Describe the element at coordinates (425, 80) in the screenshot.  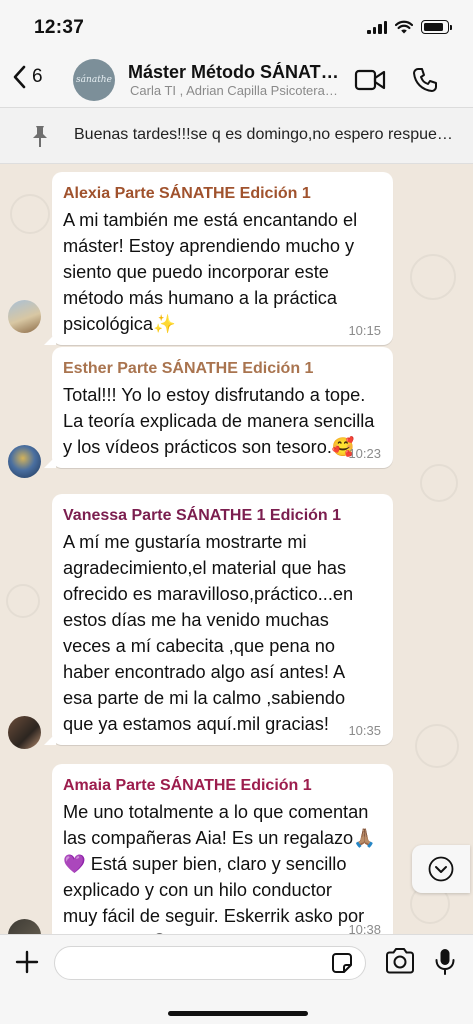
I see `phone-icon` at that location.